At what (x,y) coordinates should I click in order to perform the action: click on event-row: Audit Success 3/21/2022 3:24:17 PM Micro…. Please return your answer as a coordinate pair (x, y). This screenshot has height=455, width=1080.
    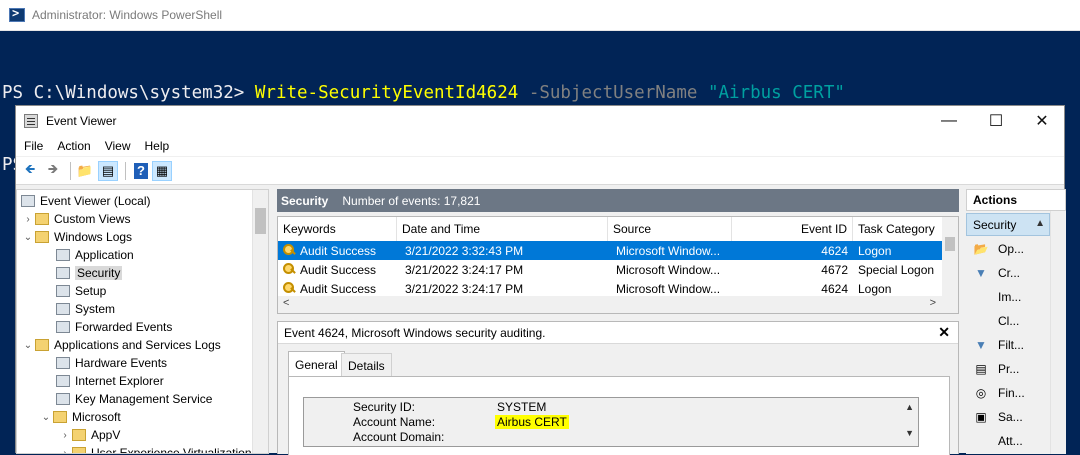
    Looking at the image, I should click on (610, 269).